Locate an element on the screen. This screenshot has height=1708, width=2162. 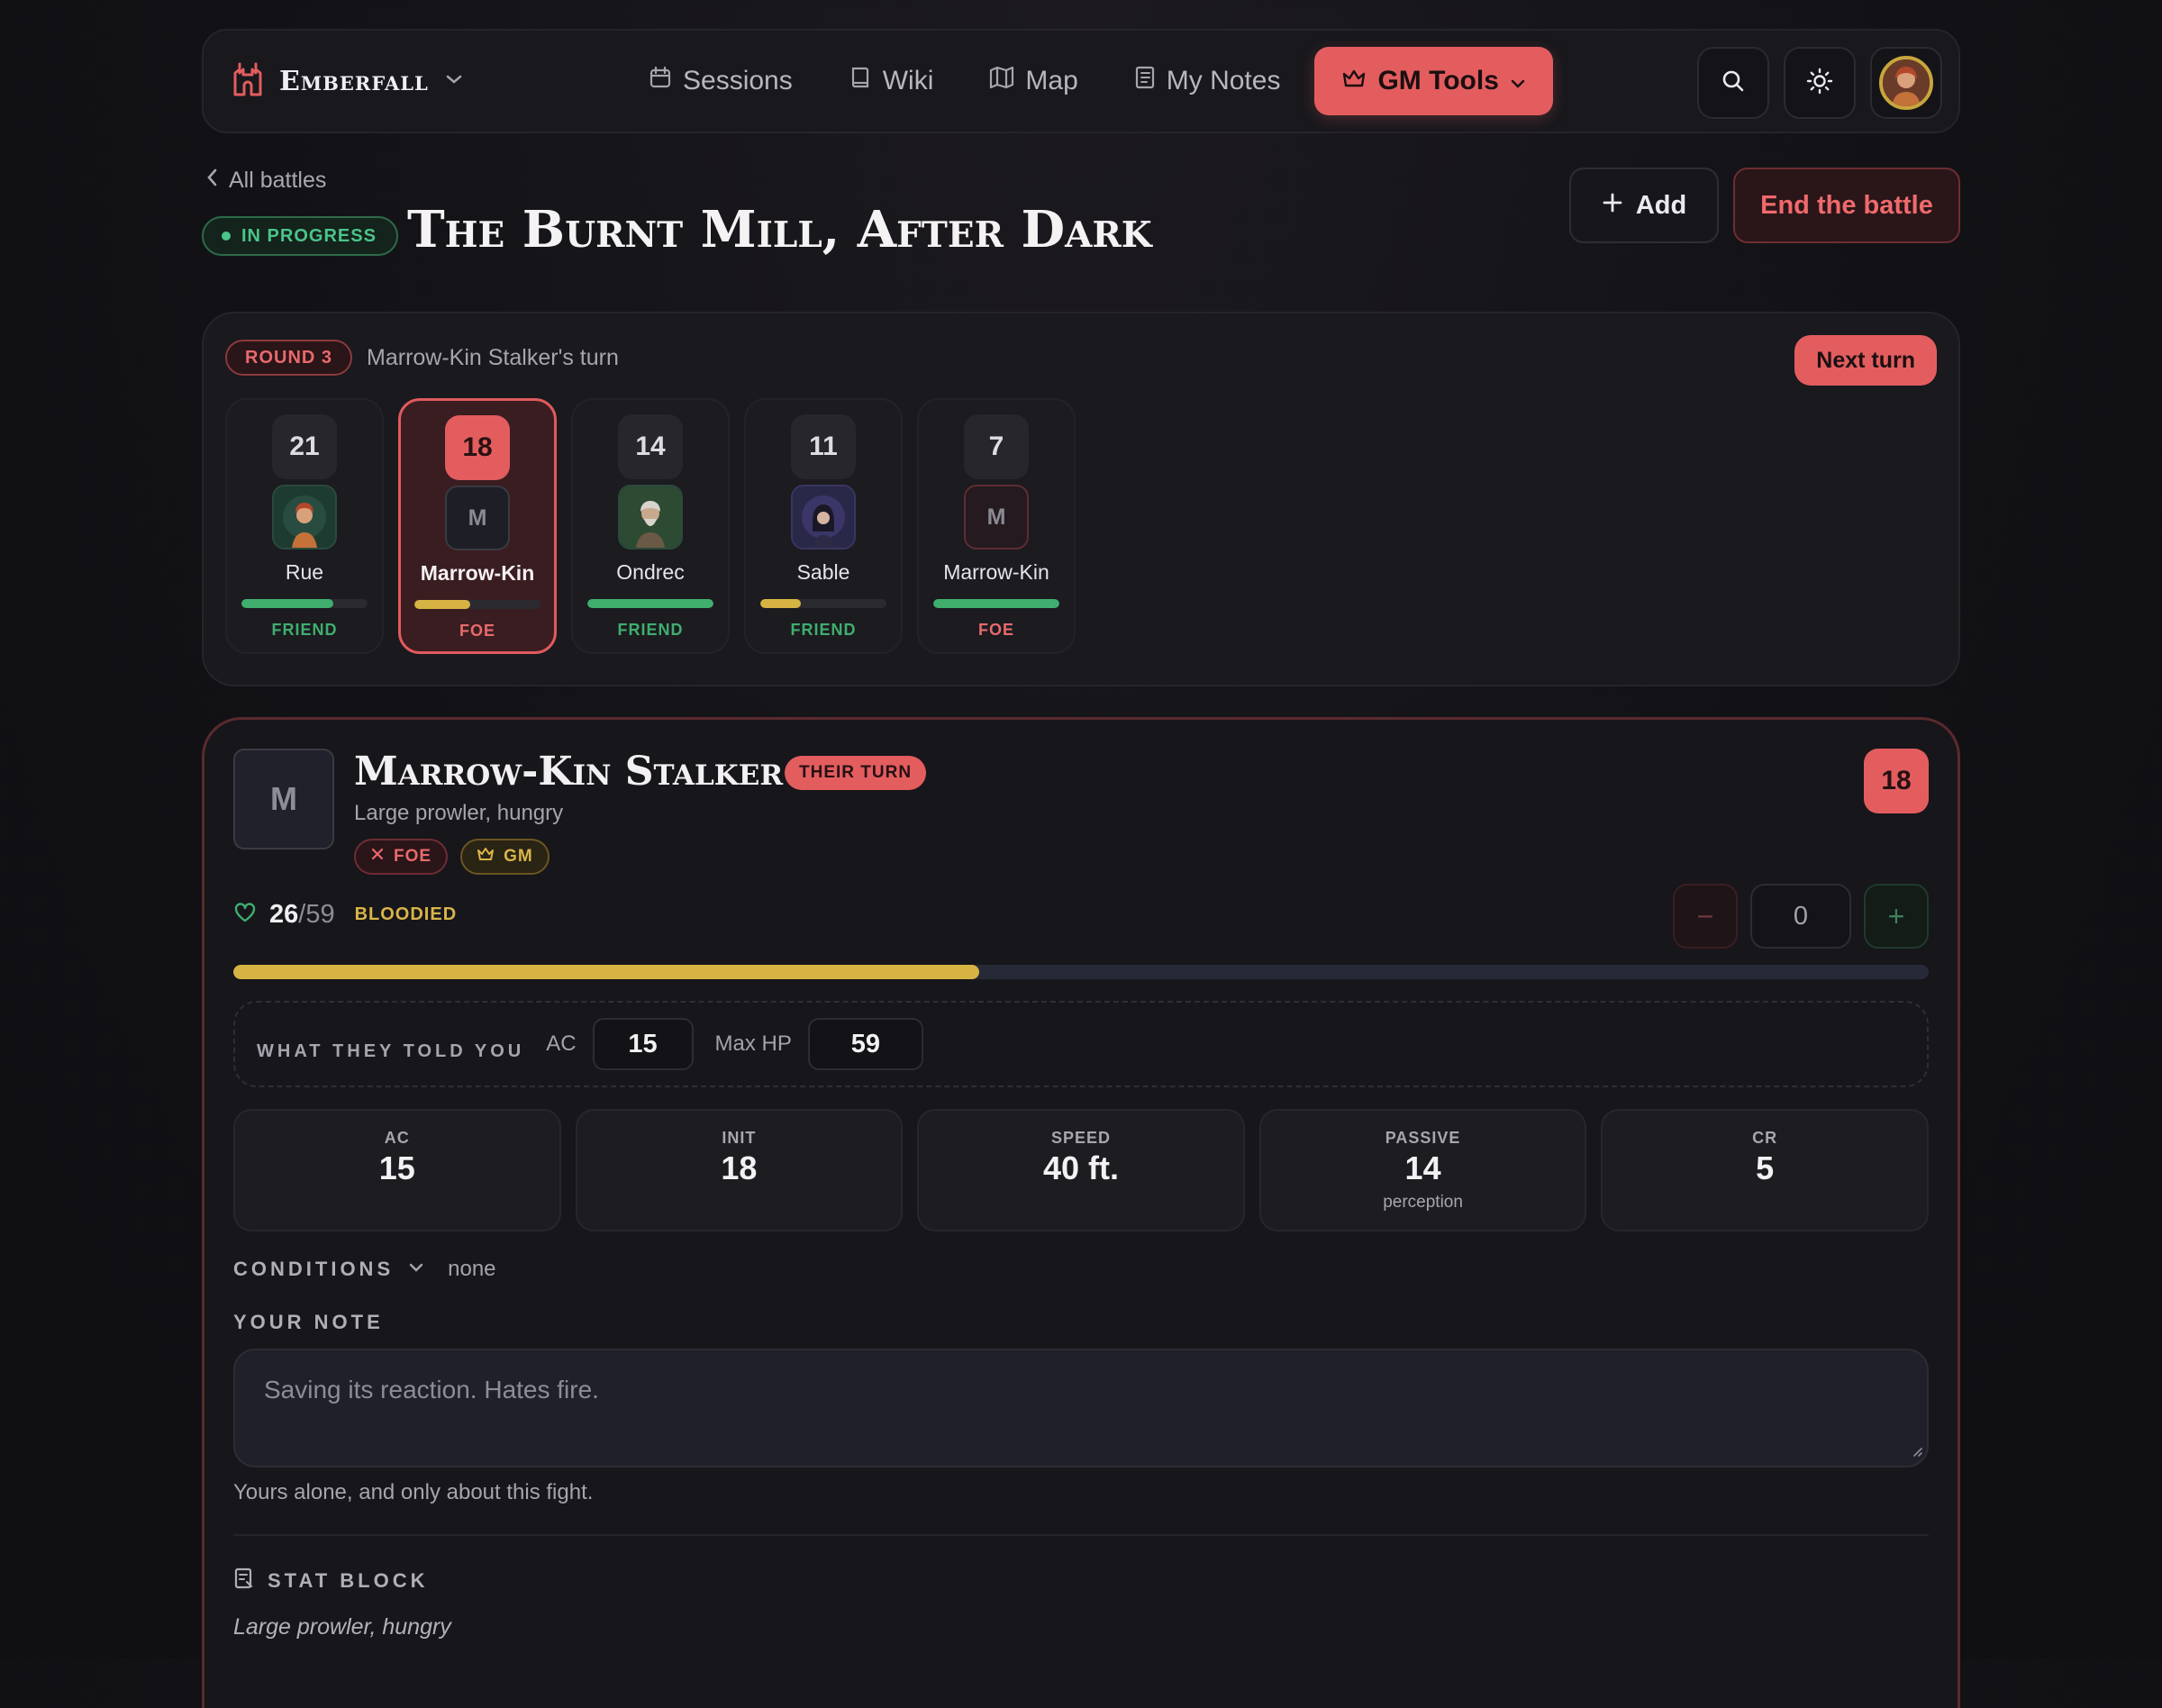
nav-actions is located at coordinates (1819, 83).